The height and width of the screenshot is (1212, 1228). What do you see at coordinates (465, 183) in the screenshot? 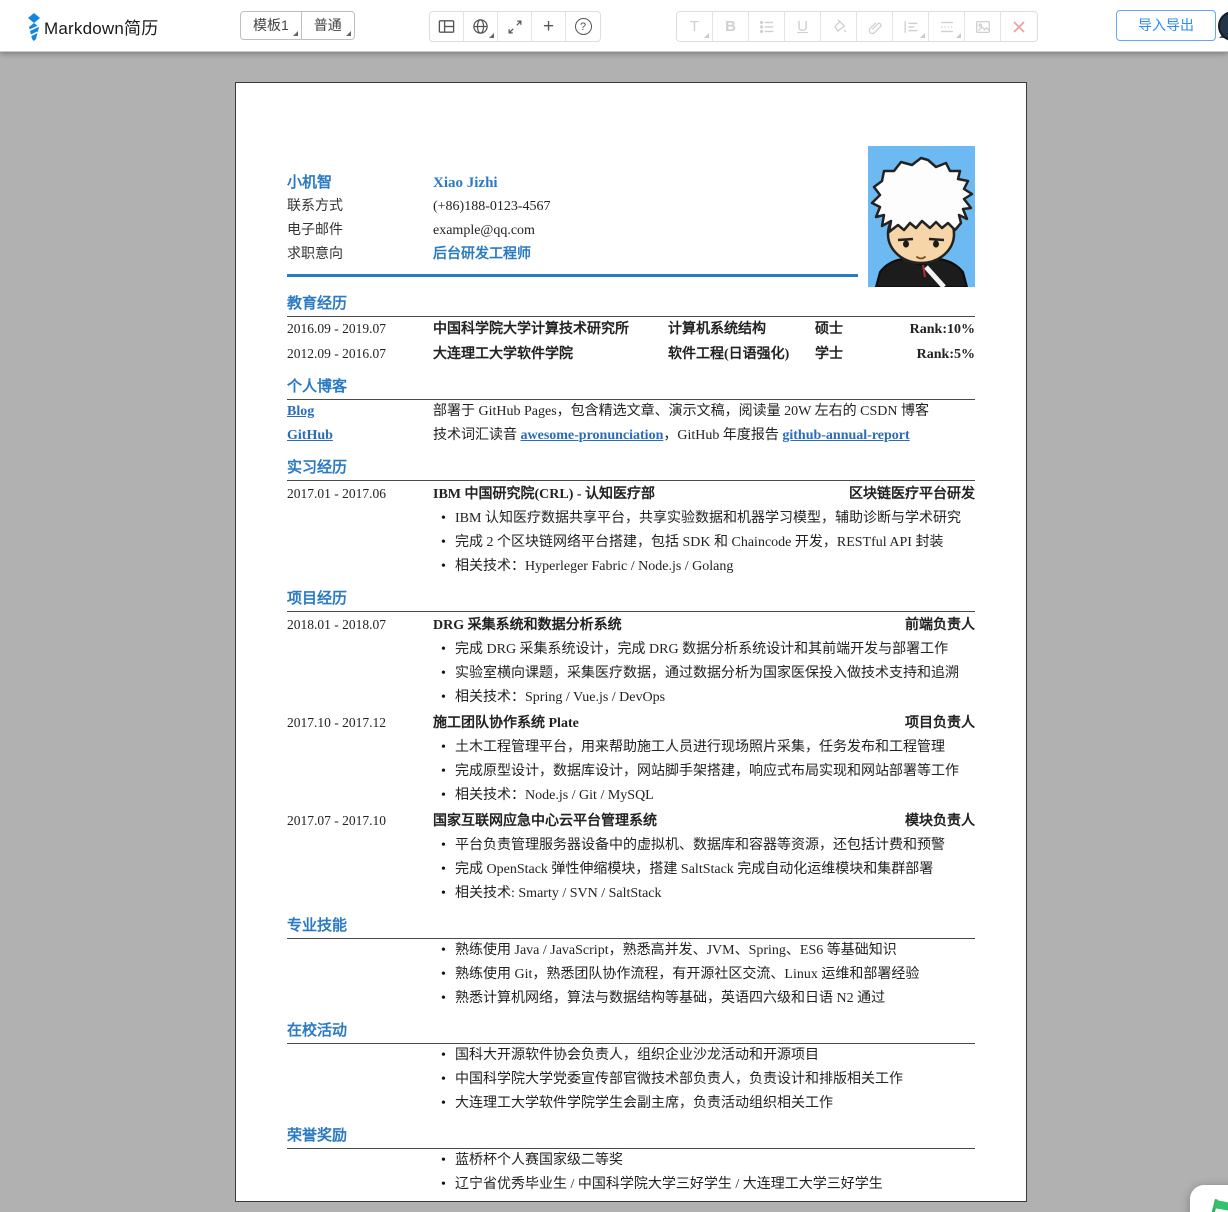
I see `name-value: Xiao Jizhi` at bounding box center [465, 183].